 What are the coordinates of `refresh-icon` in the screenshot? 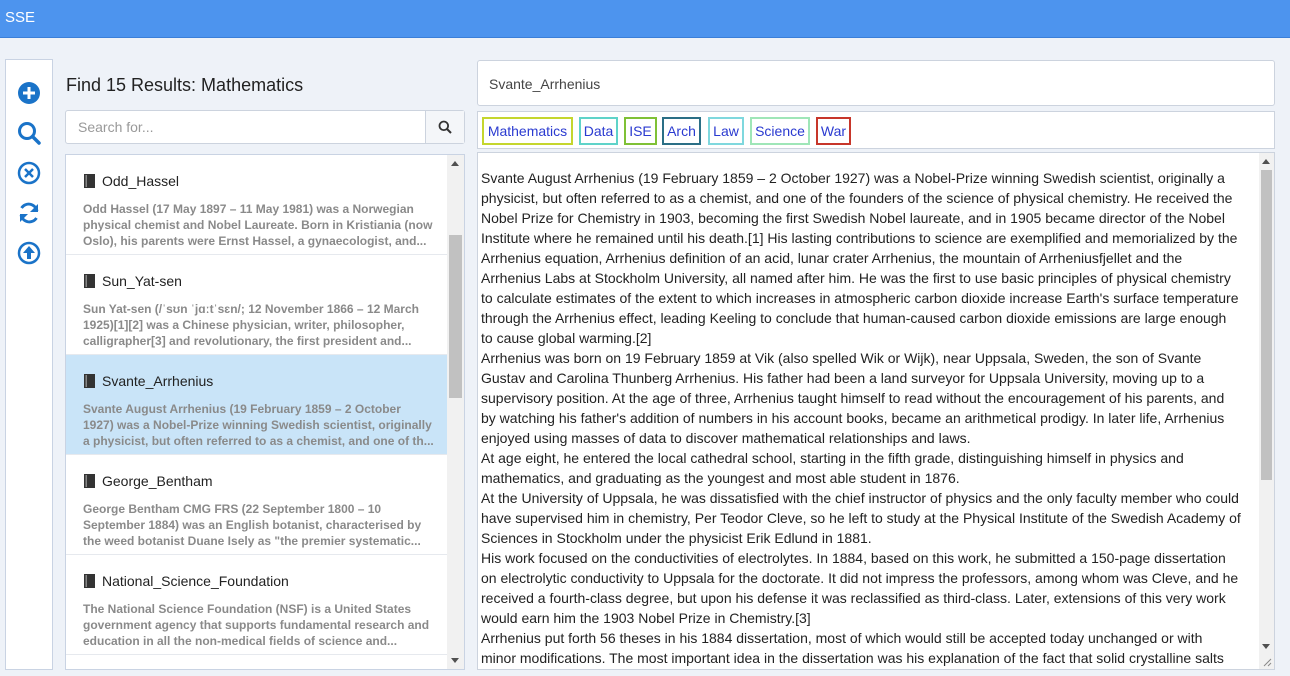 It's located at (29, 213).